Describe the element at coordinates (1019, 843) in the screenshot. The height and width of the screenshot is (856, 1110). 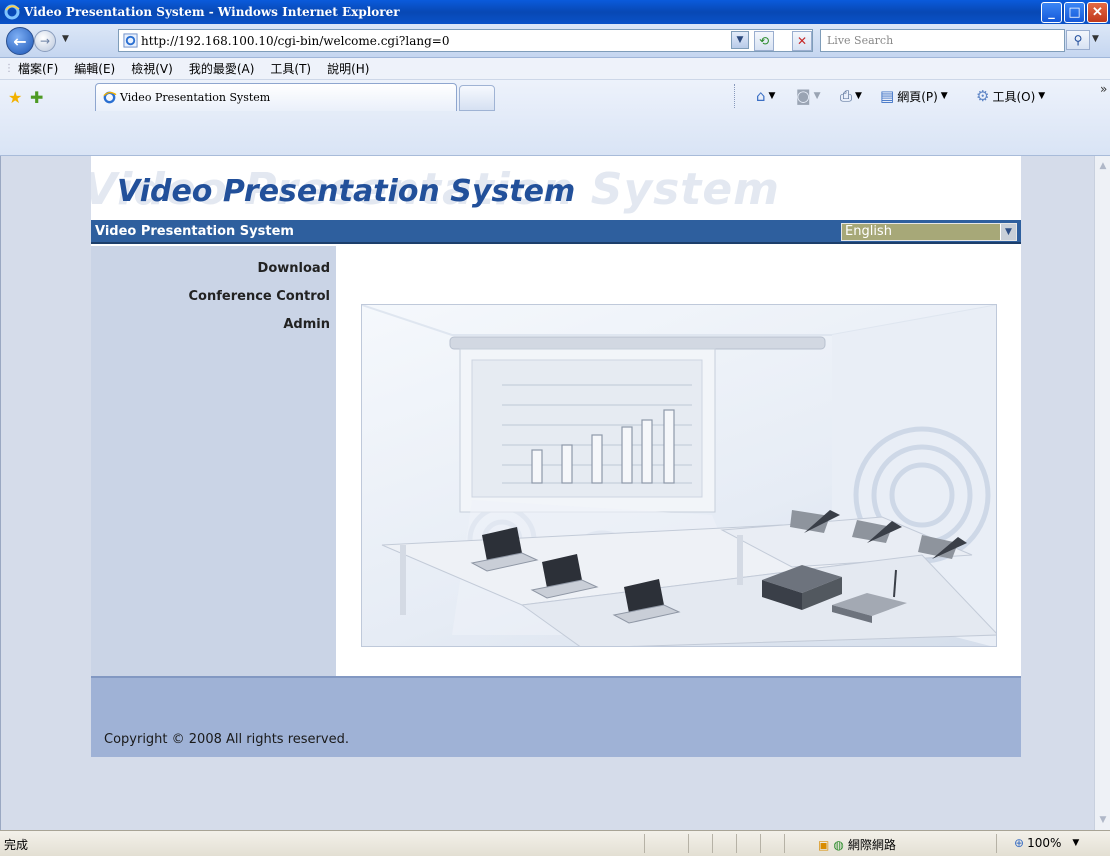
I see `zoom-icon: ⊕` at that location.